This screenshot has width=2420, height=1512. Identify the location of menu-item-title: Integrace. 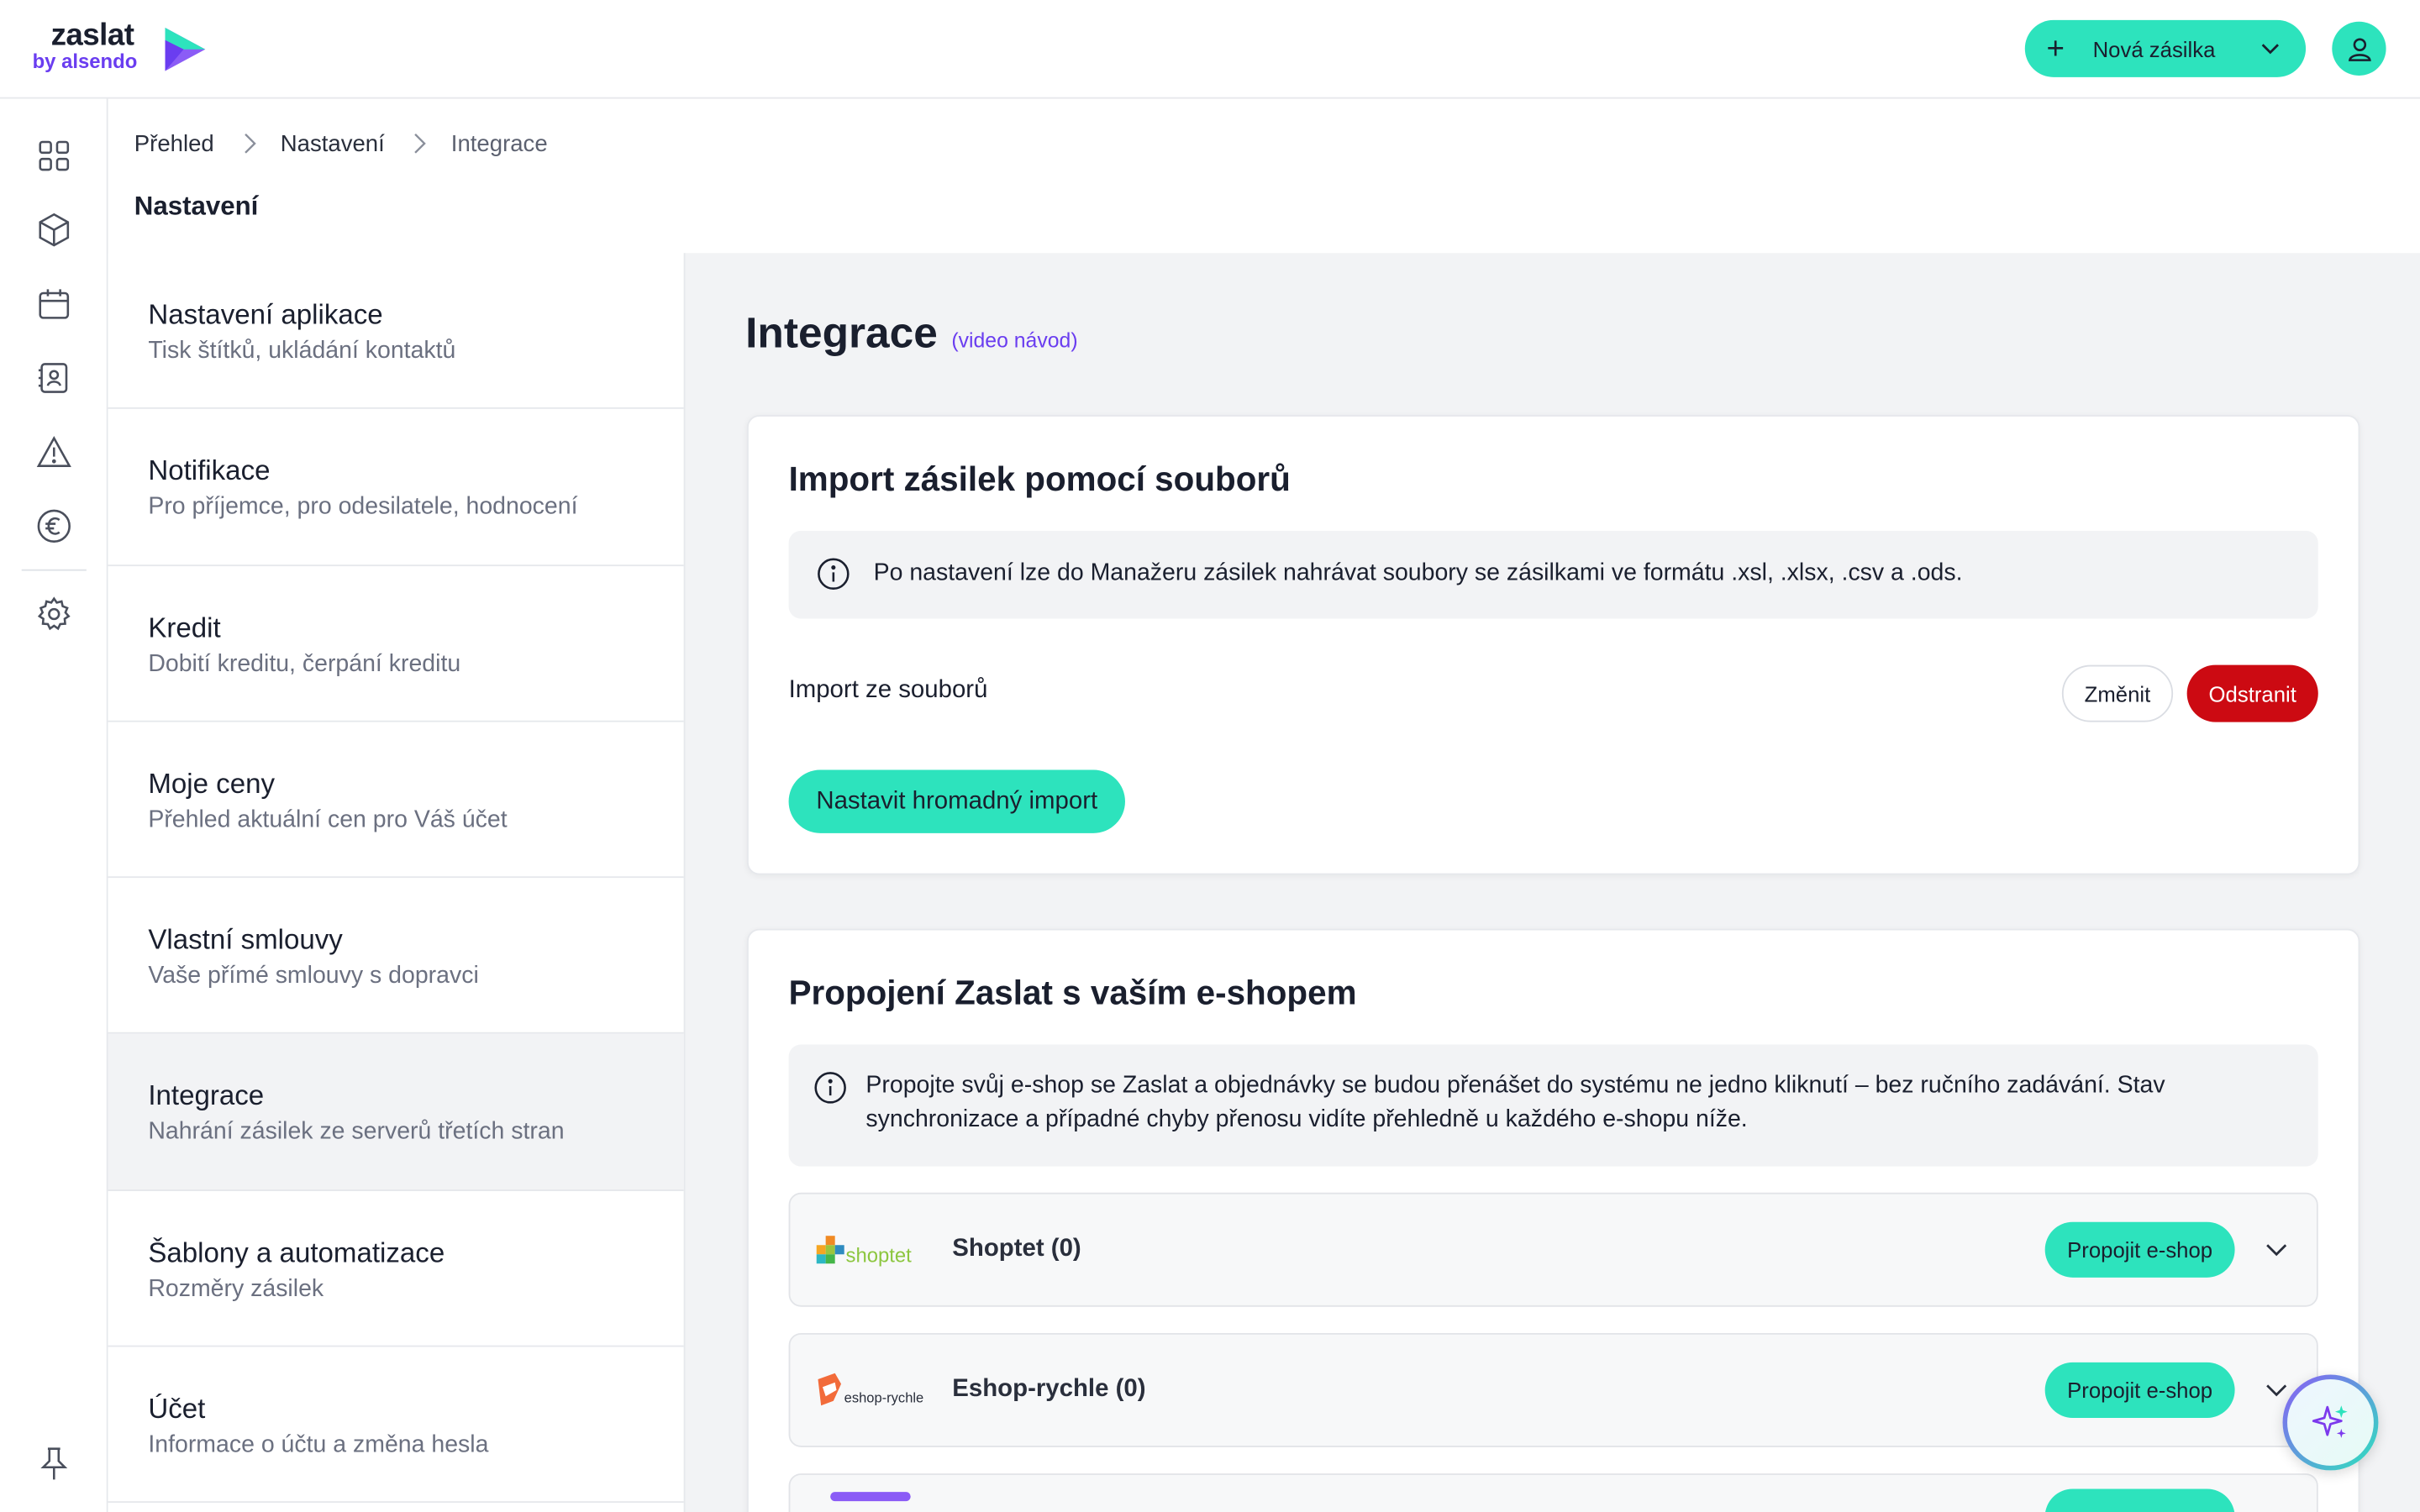
(206, 1096).